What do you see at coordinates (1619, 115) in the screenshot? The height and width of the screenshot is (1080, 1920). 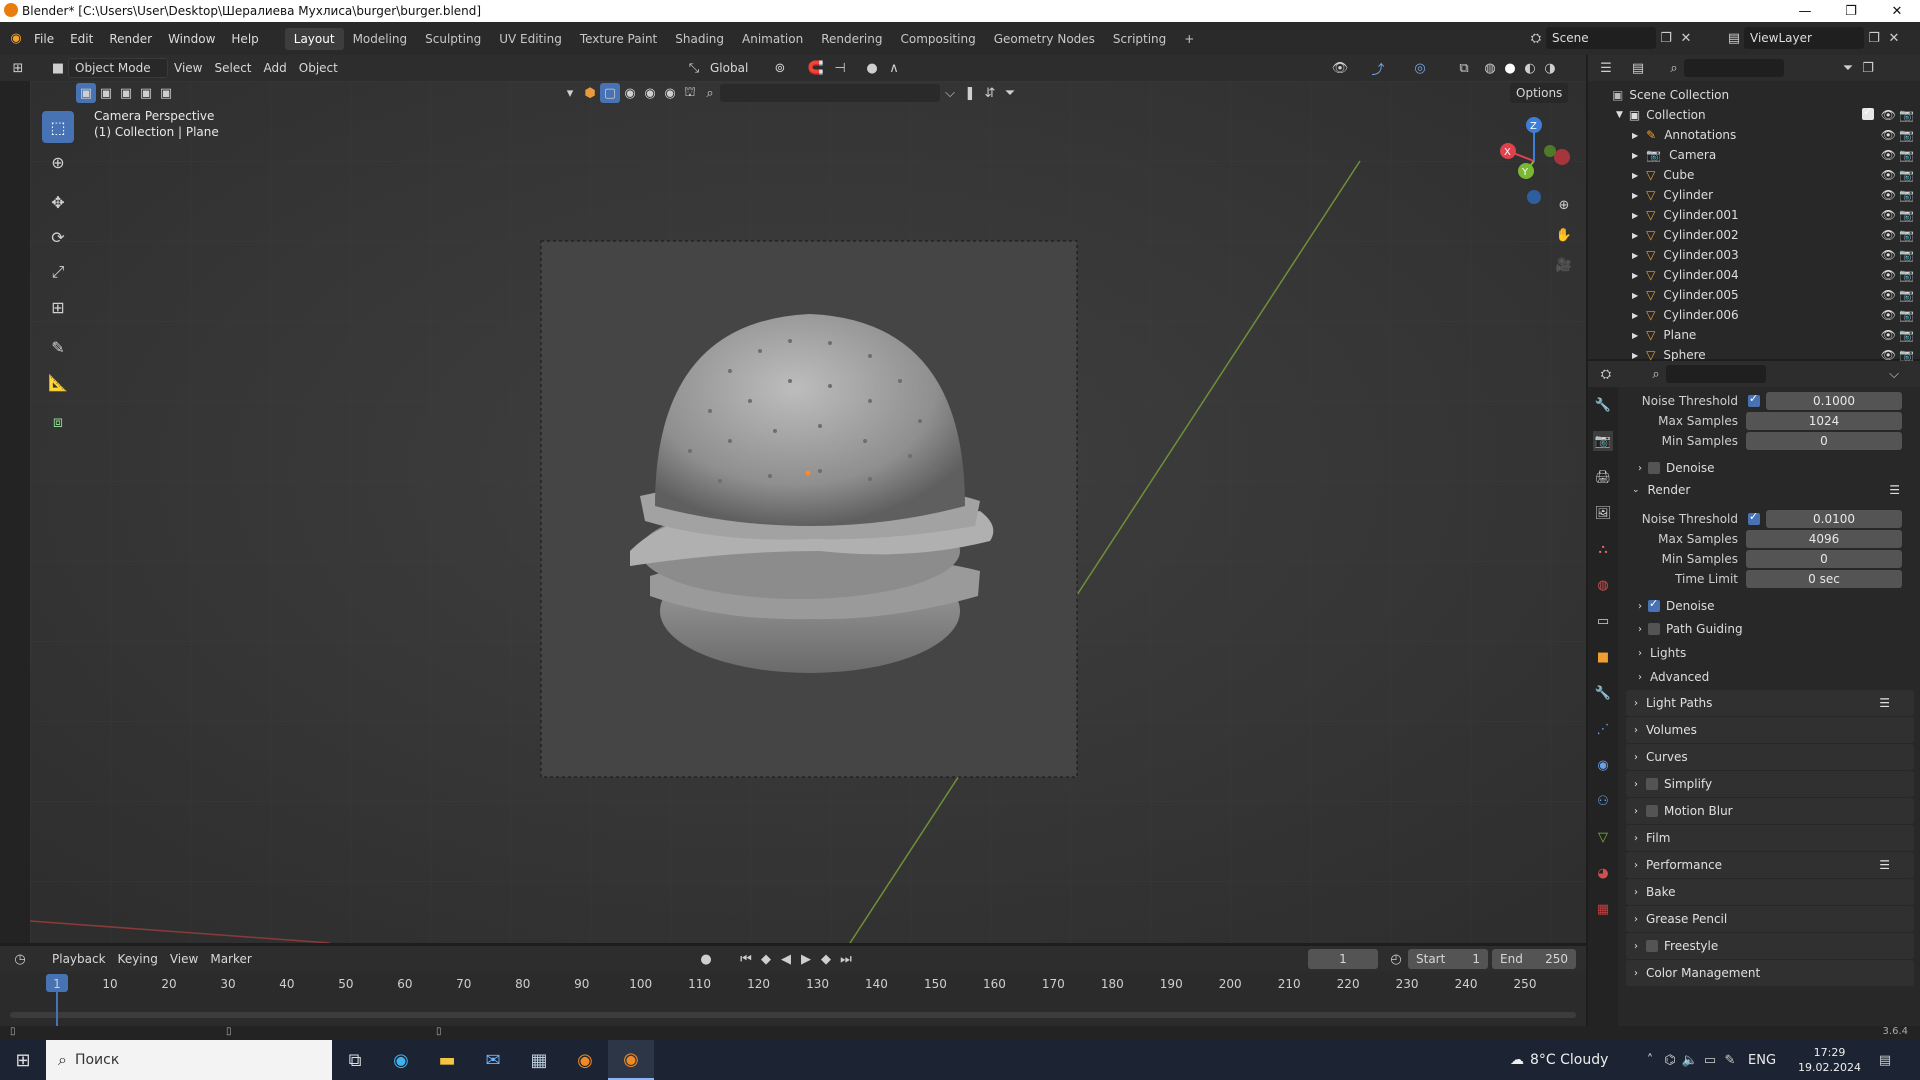 I see `collapse-icon: ▼` at bounding box center [1619, 115].